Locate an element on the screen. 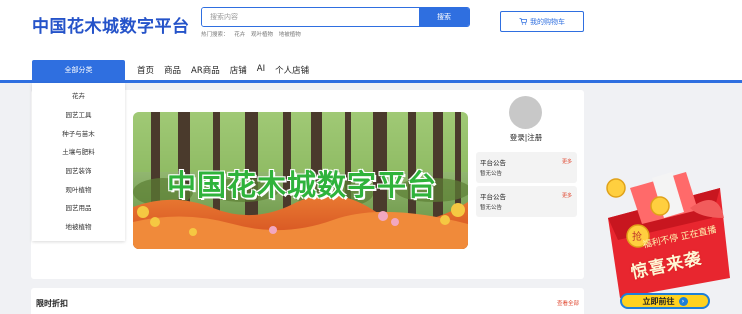 This screenshot has height=314, width=742. hot-search-term: 观叶植物 is located at coordinates (262, 35).